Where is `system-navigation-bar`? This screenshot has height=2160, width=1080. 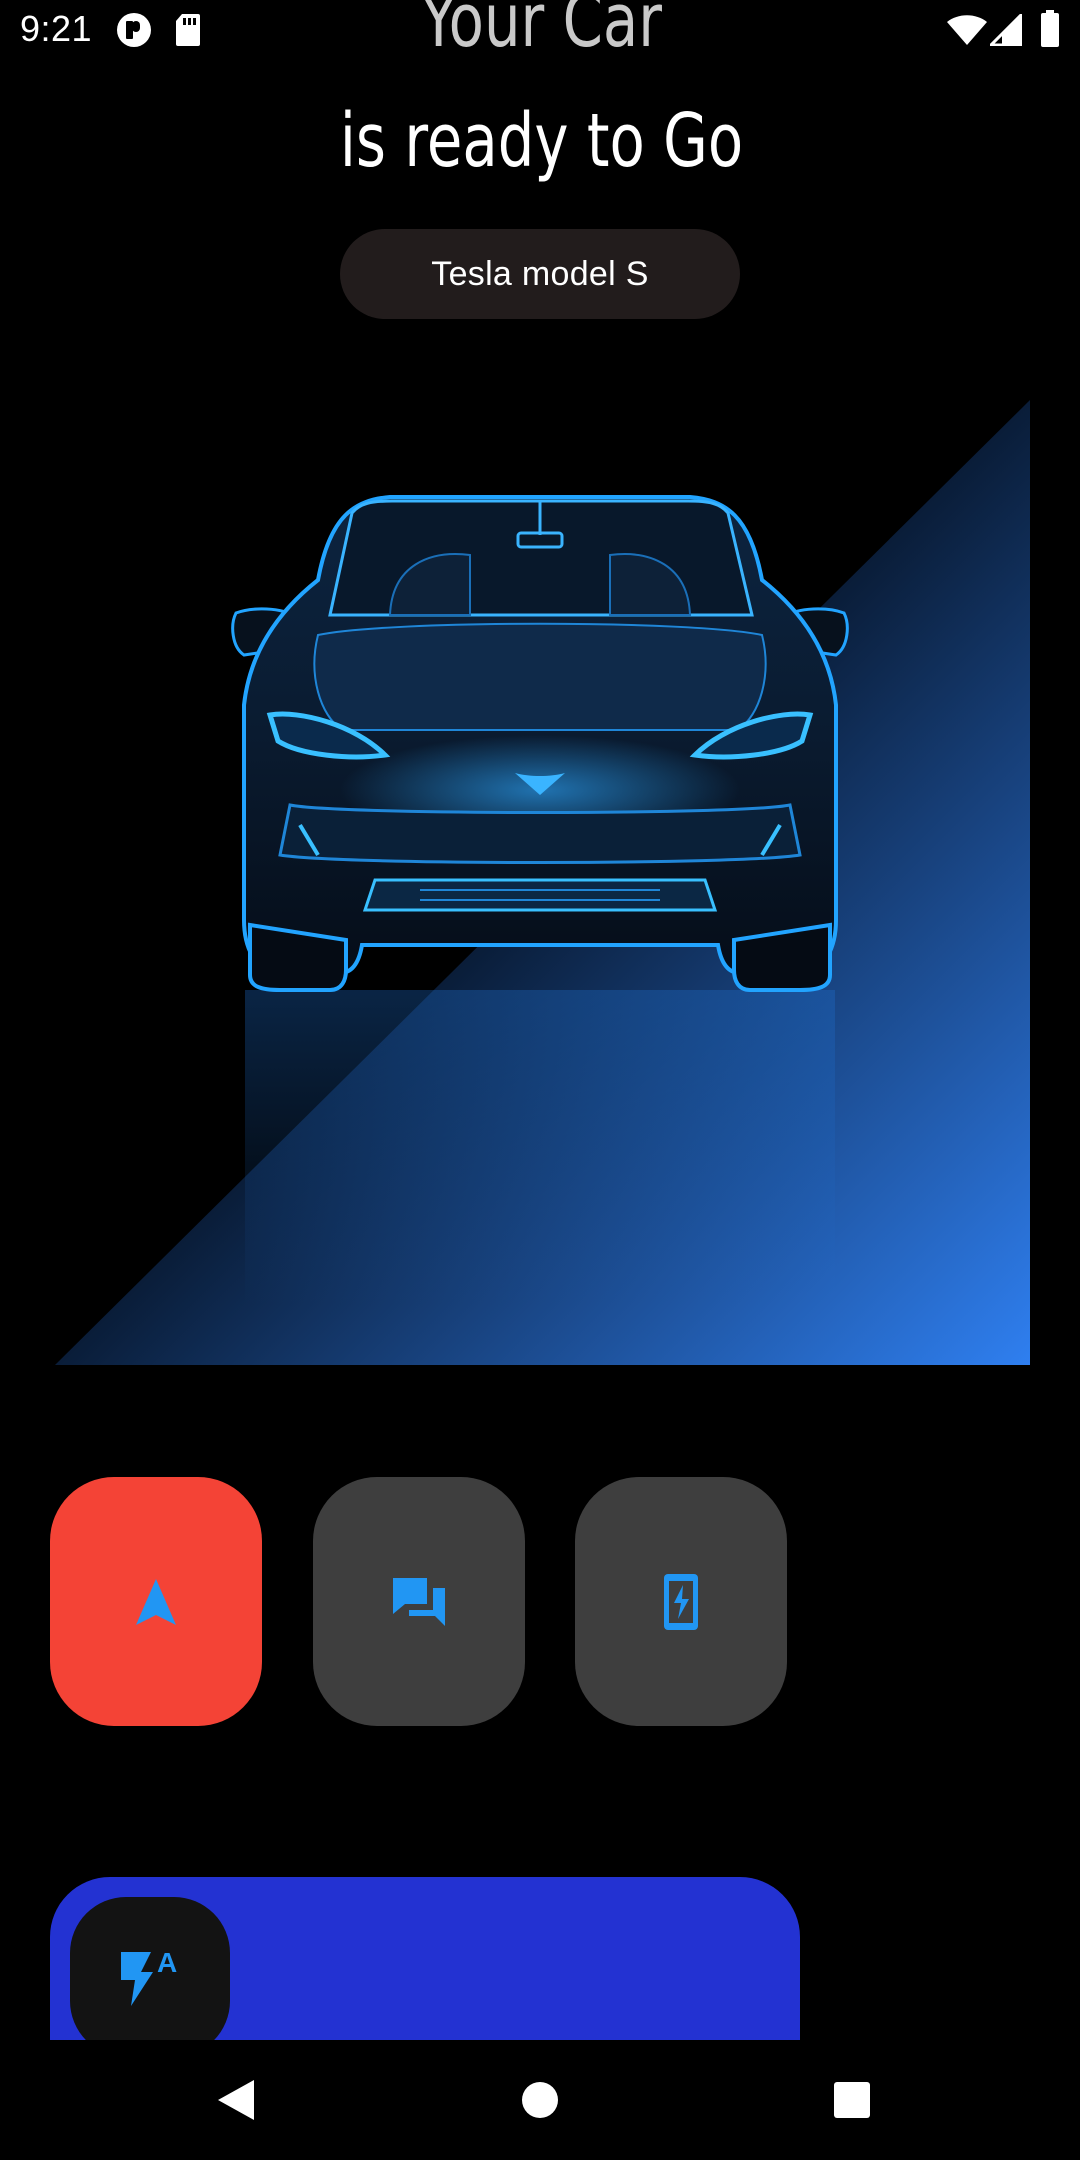
system-navigation-bar is located at coordinates (540, 2100).